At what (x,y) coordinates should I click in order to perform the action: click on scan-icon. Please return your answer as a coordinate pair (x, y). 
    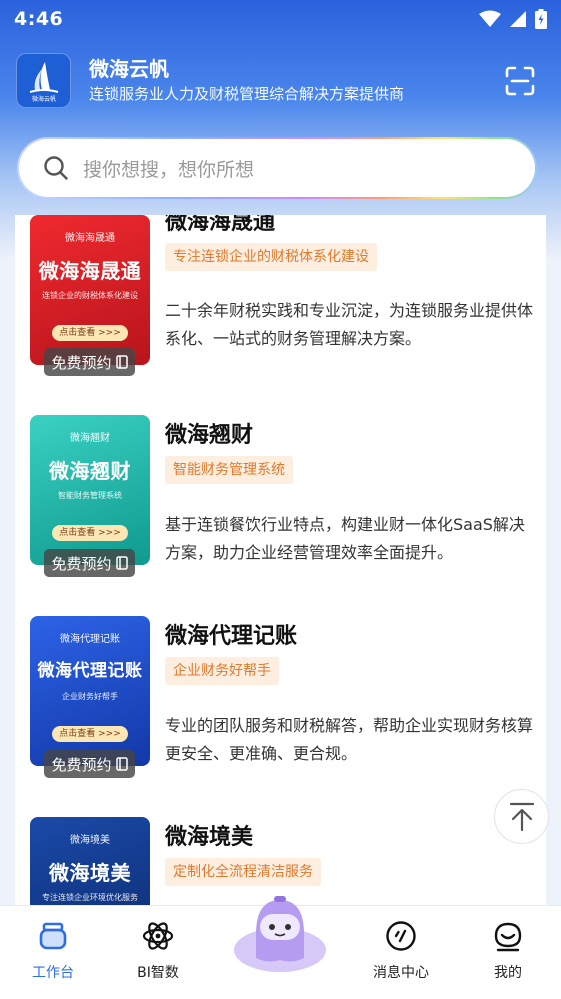
    Looking at the image, I should click on (520, 81).